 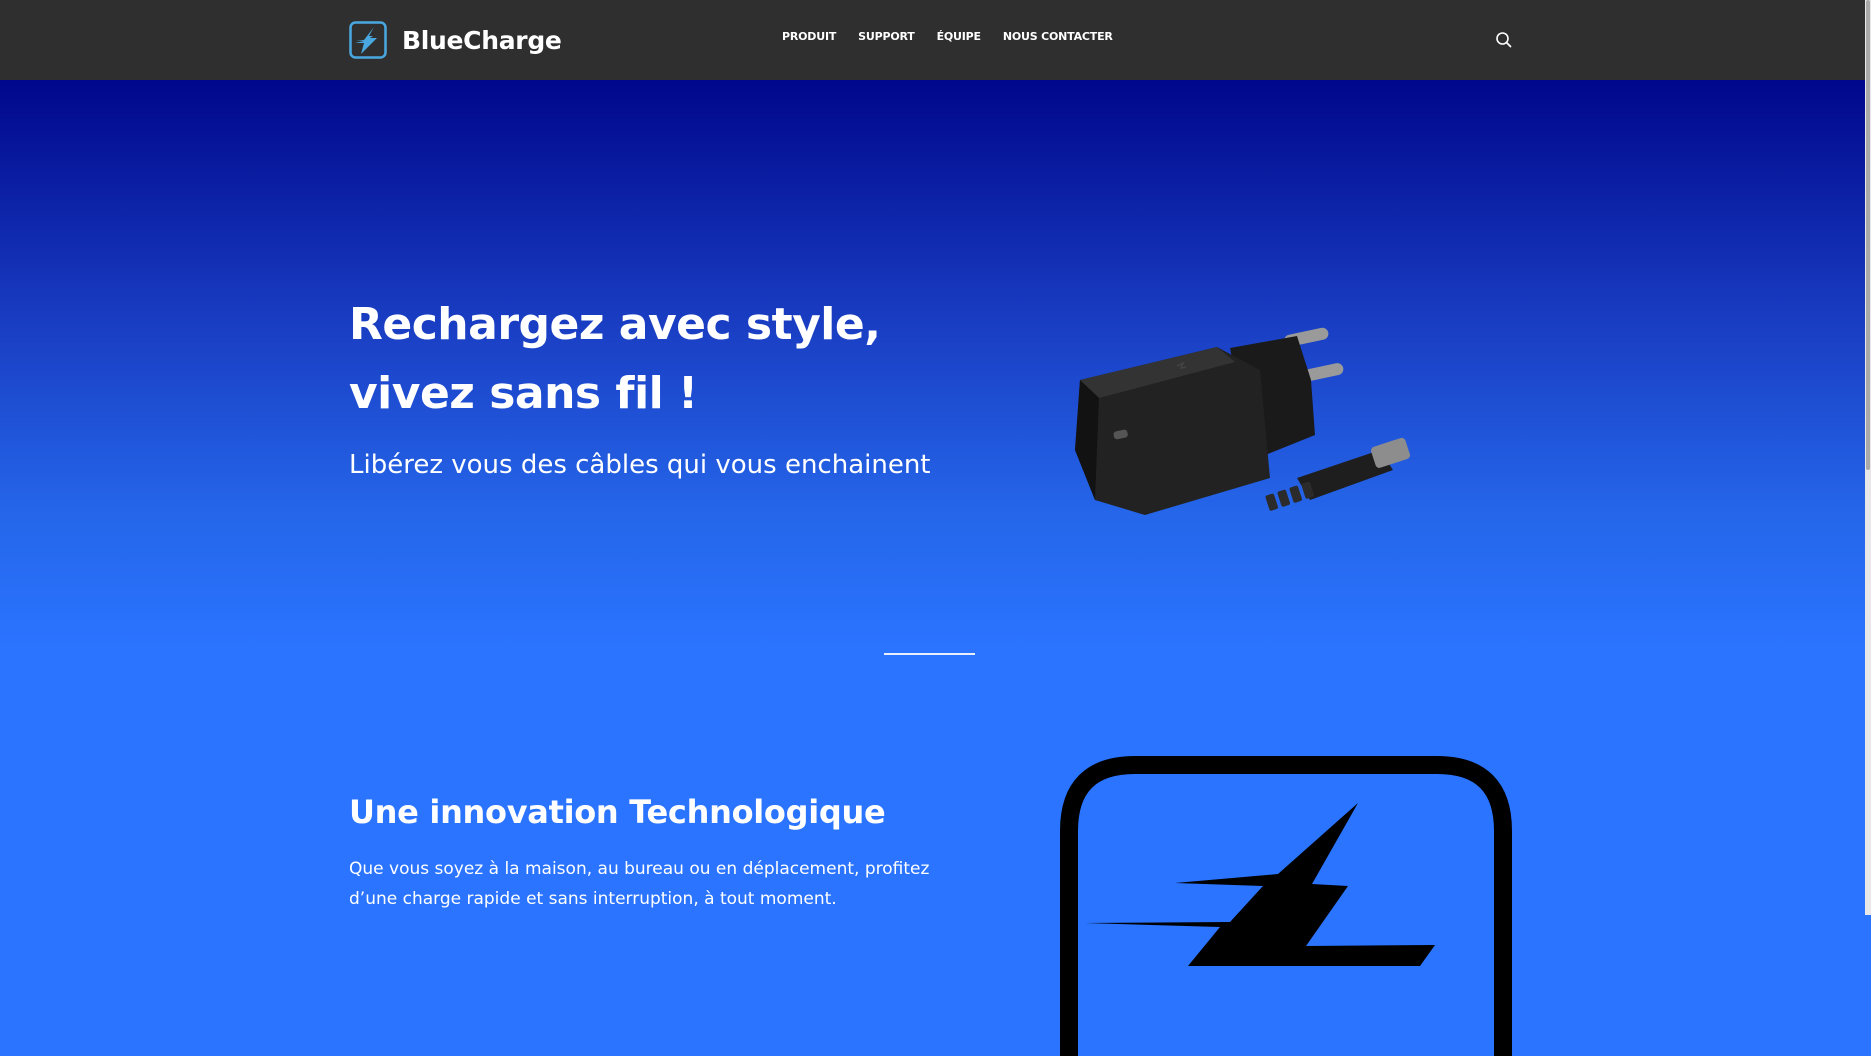 I want to click on main-nav: PRODUIT SUPPORT ÉQUIPE NOUS CONTACTER, so click(x=947, y=36).